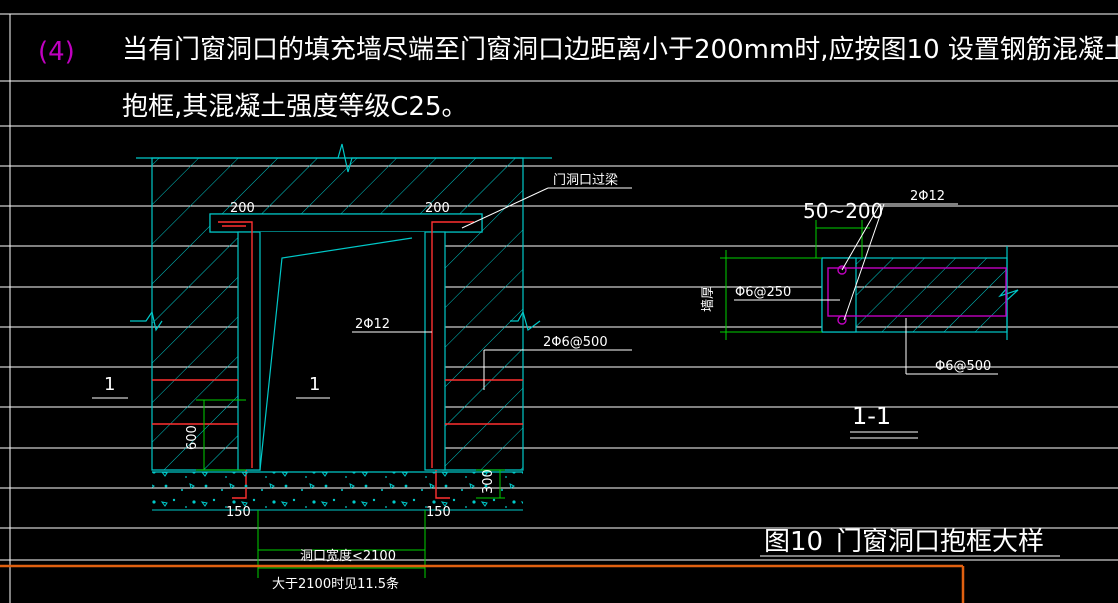 This screenshot has width=1118, height=603. I want to click on door-opening, so click(351, 351).